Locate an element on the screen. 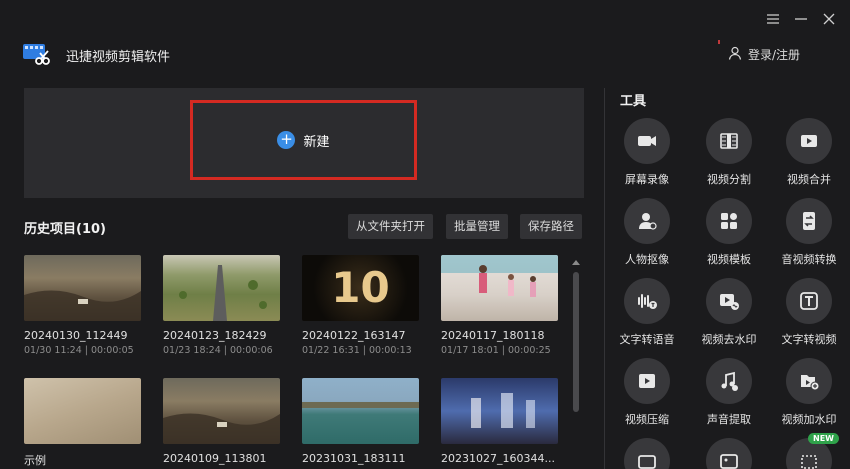 Image resolution: width=850 pixels, height=469 pixels. tool-audio-extract: 声音提取 is located at coordinates (729, 392).